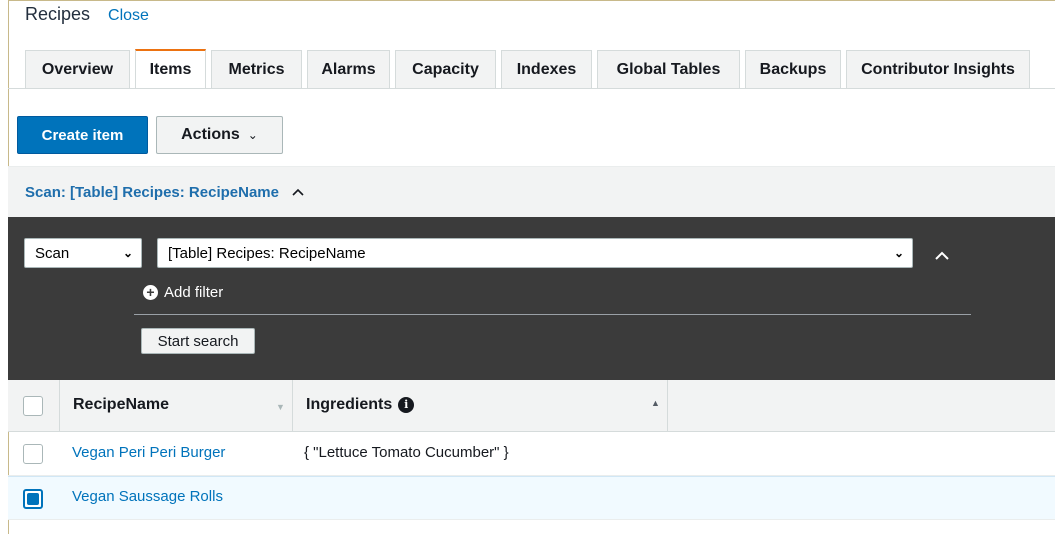 The image size is (1055, 534). What do you see at coordinates (348, 69) in the screenshot?
I see `tab-alarms: Alarms` at bounding box center [348, 69].